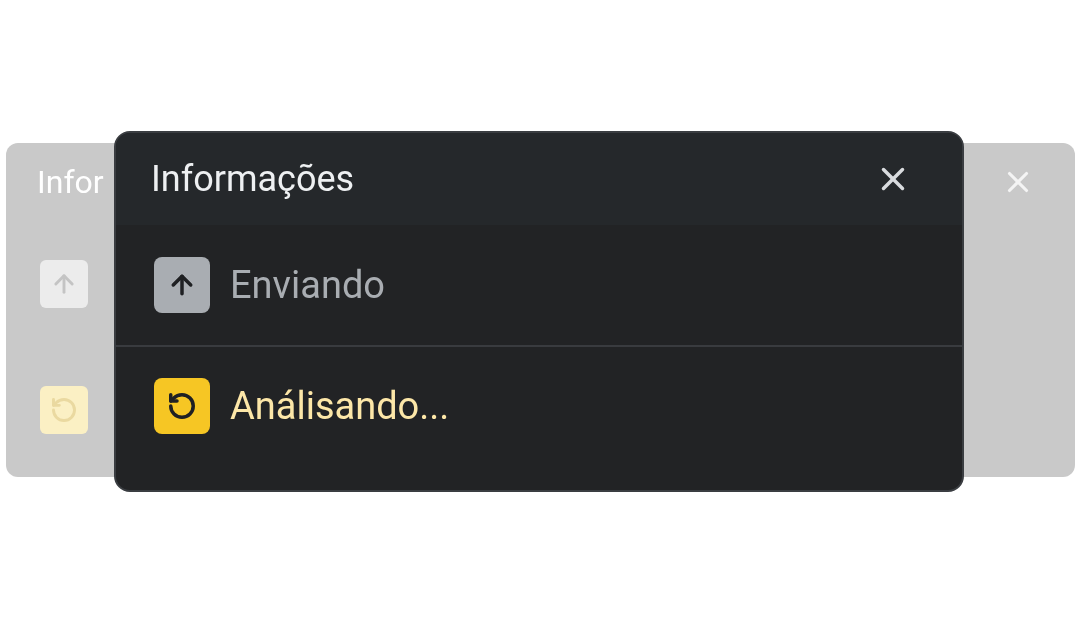 This screenshot has width=1080, height=620. What do you see at coordinates (307, 285) in the screenshot?
I see `status-label: Enviando` at bounding box center [307, 285].